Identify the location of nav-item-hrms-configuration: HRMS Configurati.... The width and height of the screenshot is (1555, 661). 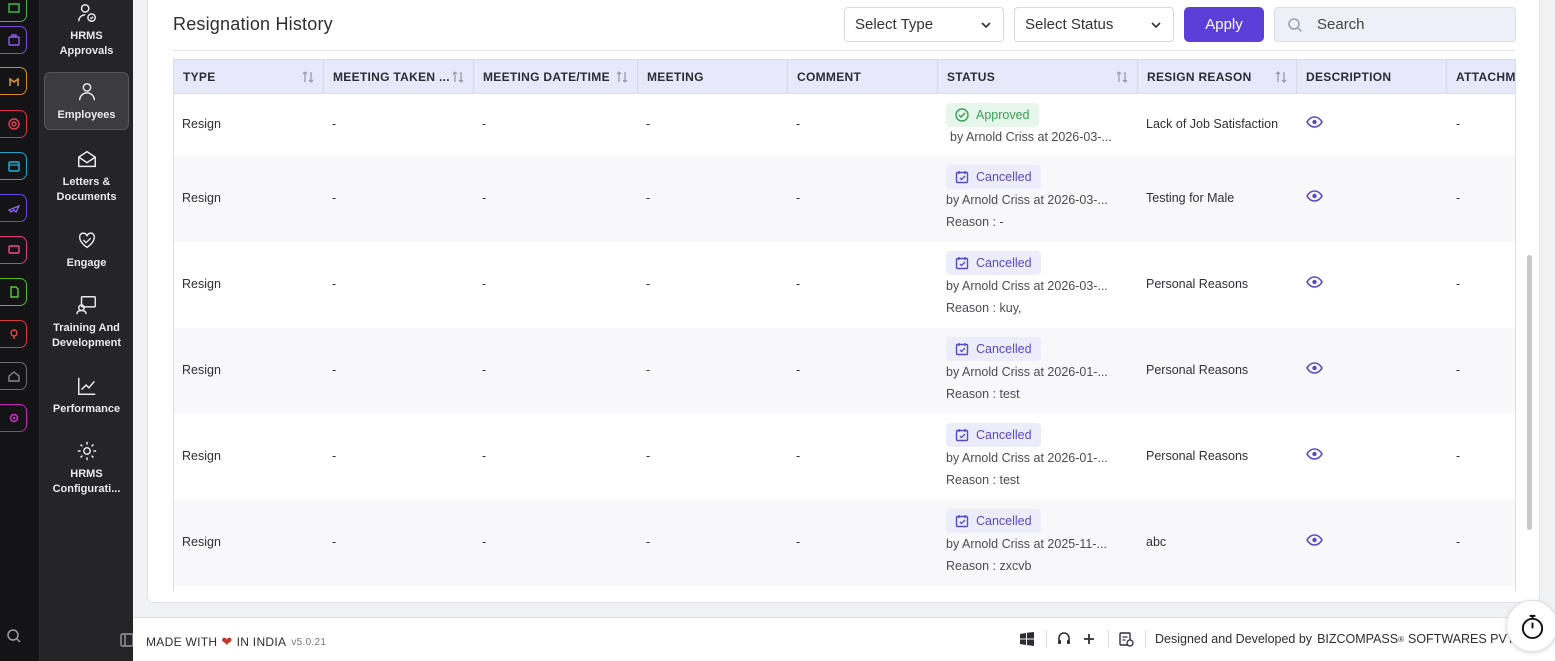
(86, 470).